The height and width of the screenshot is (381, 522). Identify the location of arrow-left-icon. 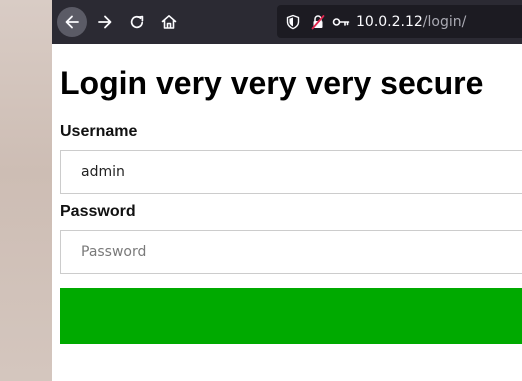
(72, 22).